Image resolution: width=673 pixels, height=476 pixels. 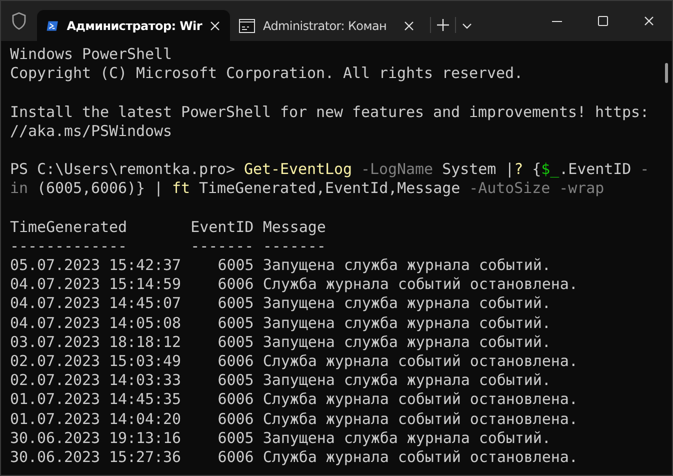 I want to click on column-header: EventID, so click(x=222, y=227).